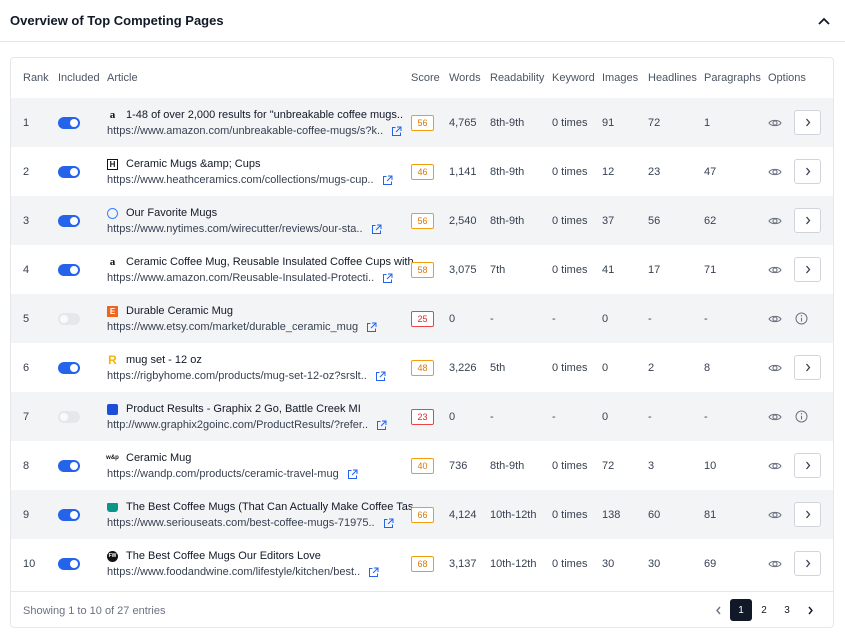 This screenshot has height=640, width=845. What do you see at coordinates (608, 465) in the screenshot?
I see `images-cell: 72` at bounding box center [608, 465].